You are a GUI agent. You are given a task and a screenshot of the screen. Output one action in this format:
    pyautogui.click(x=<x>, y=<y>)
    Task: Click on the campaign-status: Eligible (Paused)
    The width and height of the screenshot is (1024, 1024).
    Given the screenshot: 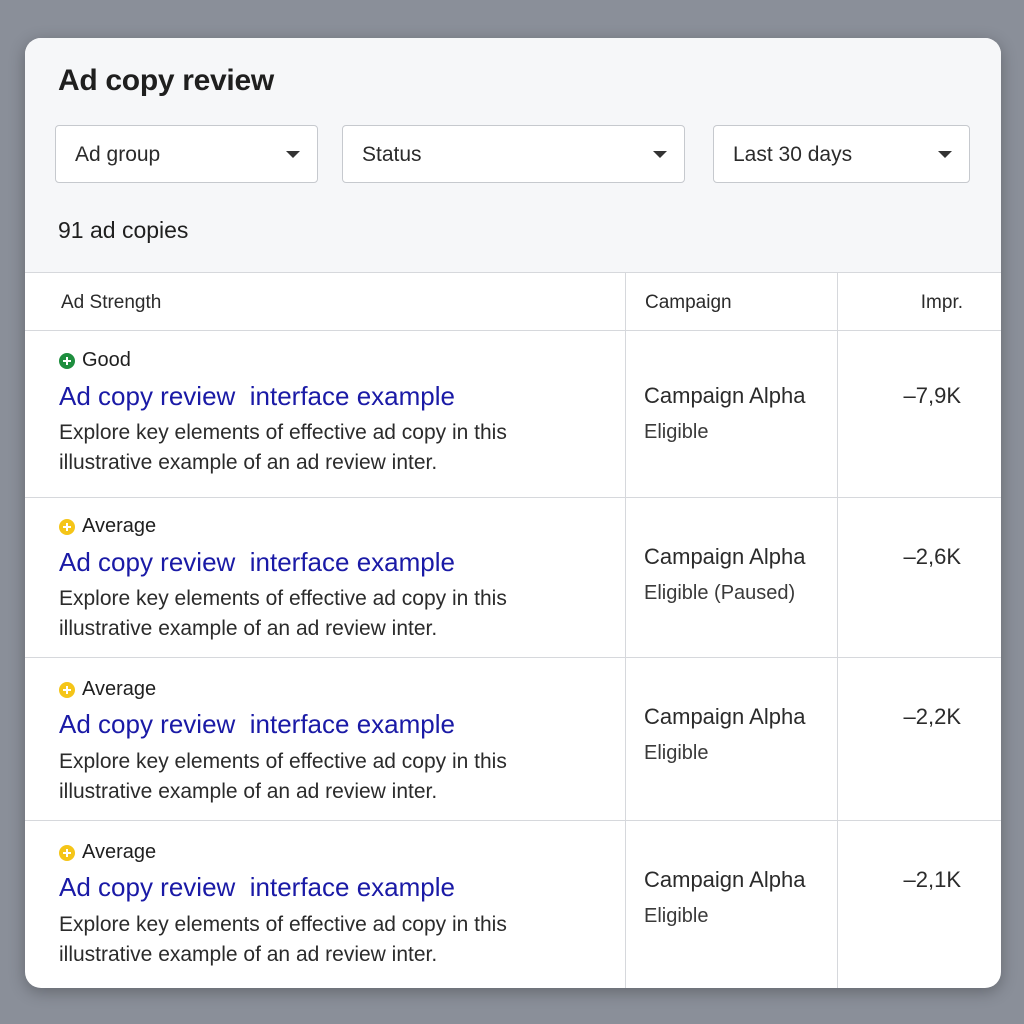 What is the action you would take?
    pyautogui.click(x=720, y=593)
    